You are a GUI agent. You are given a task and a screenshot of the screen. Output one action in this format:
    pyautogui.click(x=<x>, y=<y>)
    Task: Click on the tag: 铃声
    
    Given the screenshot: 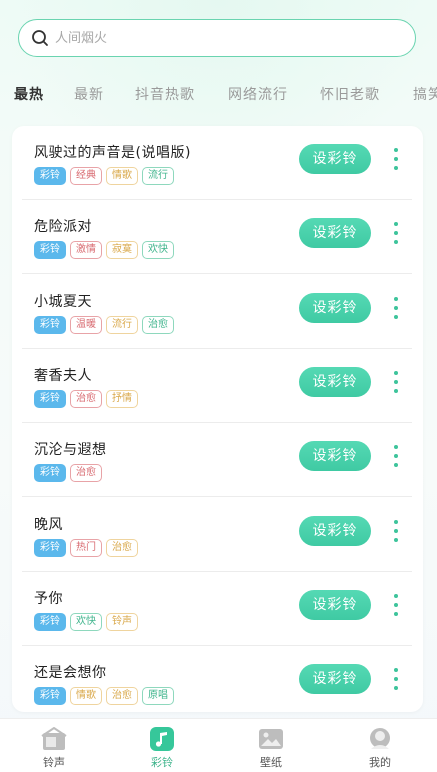 What is the action you would take?
    pyautogui.click(x=122, y=621)
    